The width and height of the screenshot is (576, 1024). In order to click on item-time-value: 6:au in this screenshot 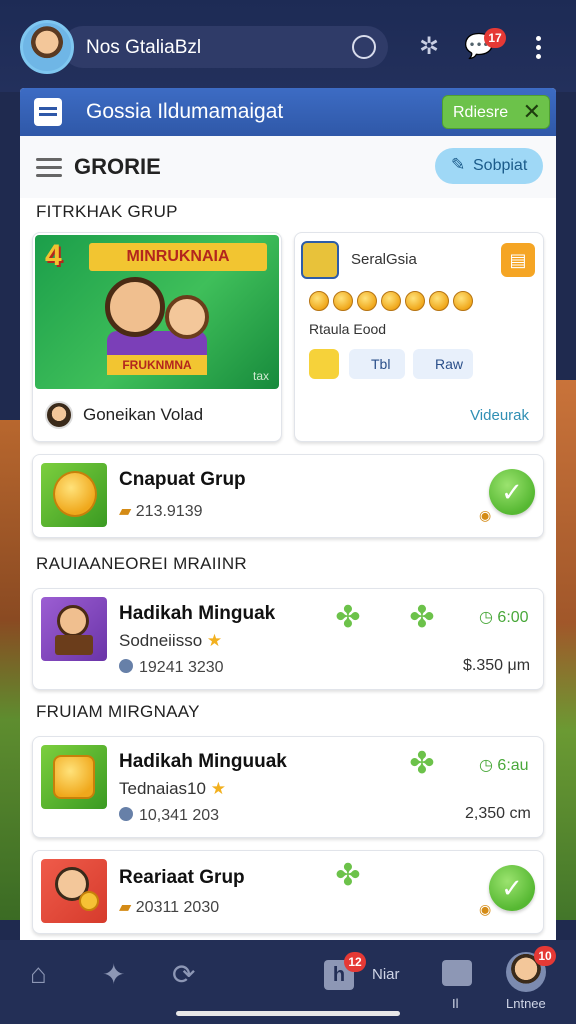, I will do `click(513, 765)`.